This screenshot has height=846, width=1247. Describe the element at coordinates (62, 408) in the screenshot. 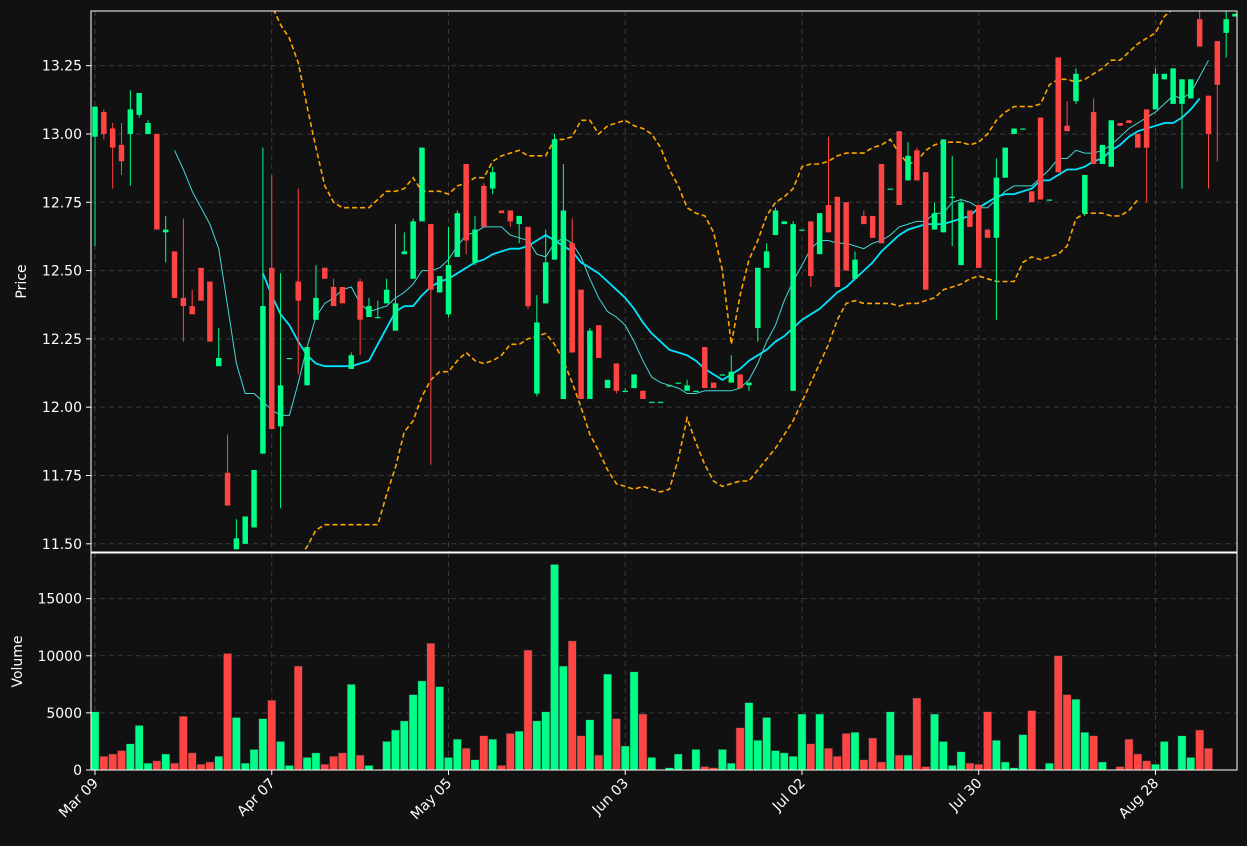

I see `price-tick-label: 12.00` at that location.